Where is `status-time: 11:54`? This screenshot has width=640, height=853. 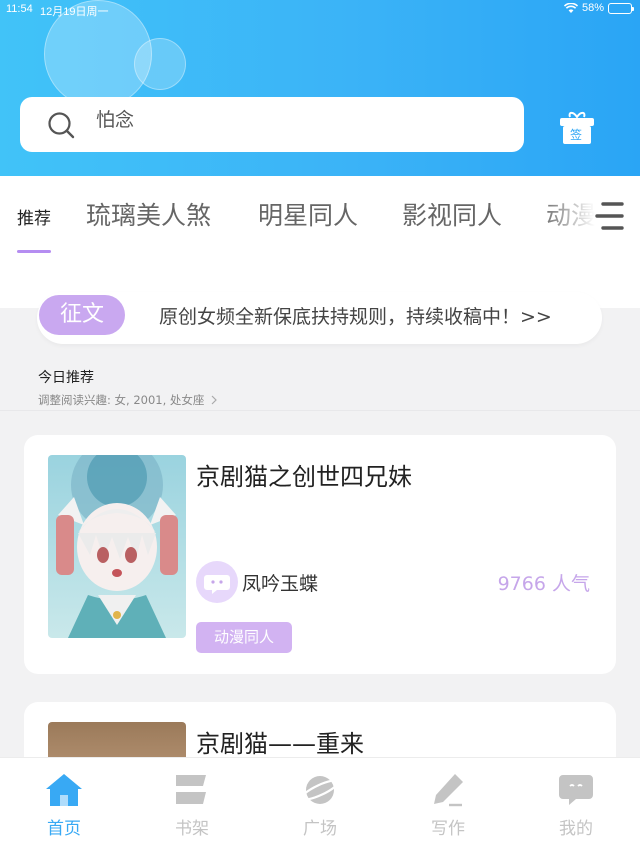
status-time: 11:54 is located at coordinates (19, 9).